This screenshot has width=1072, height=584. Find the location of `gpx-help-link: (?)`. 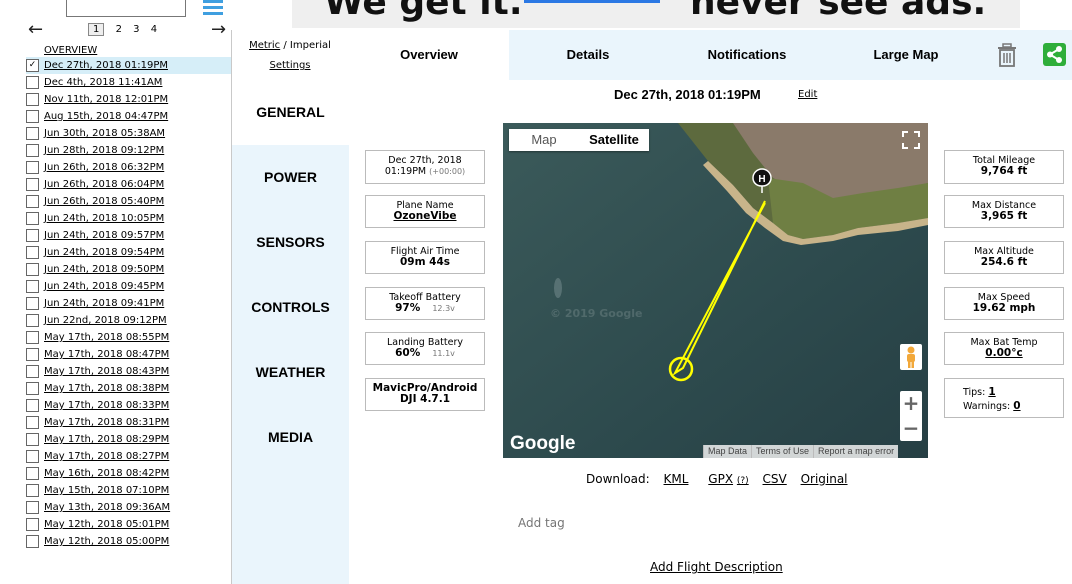

gpx-help-link: (?) is located at coordinates (743, 481).